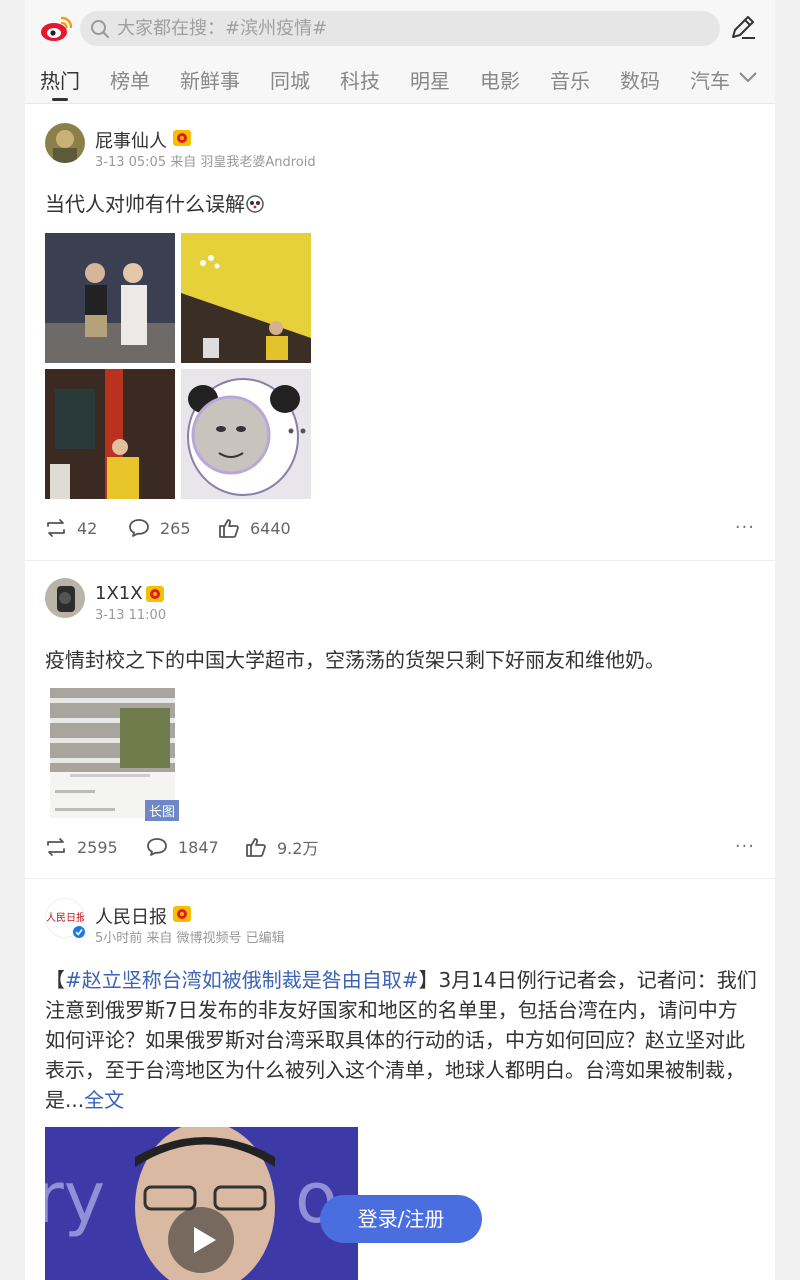 The height and width of the screenshot is (1280, 800). Describe the element at coordinates (412, 28) in the screenshot. I see `search-input` at that location.